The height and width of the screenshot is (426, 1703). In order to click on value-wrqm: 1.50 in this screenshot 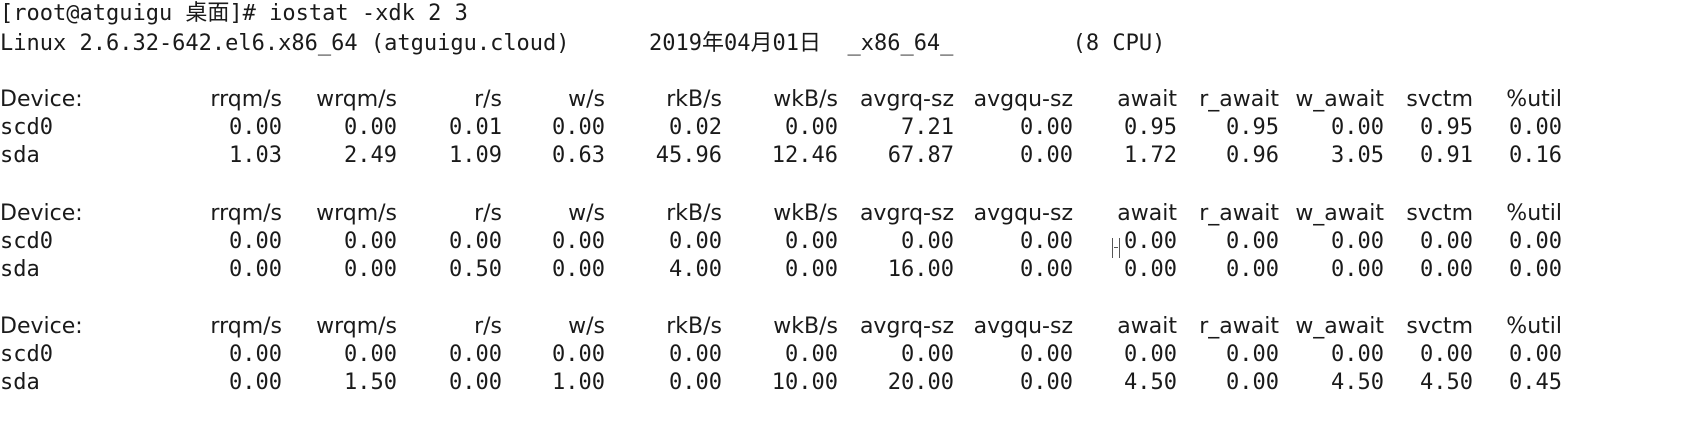, I will do `click(370, 382)`.